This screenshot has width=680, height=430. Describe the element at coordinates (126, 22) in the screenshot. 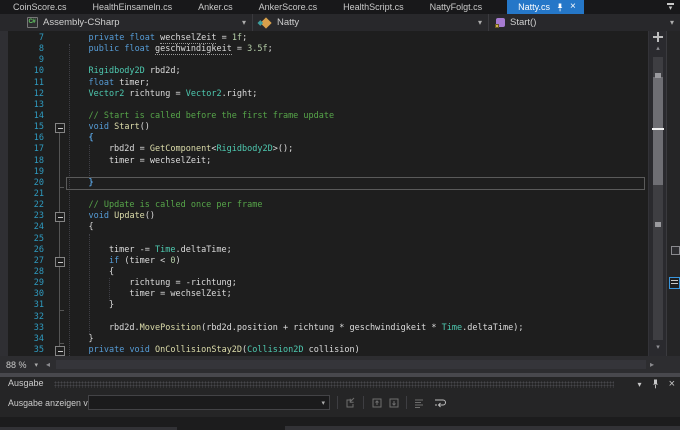

I see `project-dropdown: Assembly-CSharp ▾` at that location.